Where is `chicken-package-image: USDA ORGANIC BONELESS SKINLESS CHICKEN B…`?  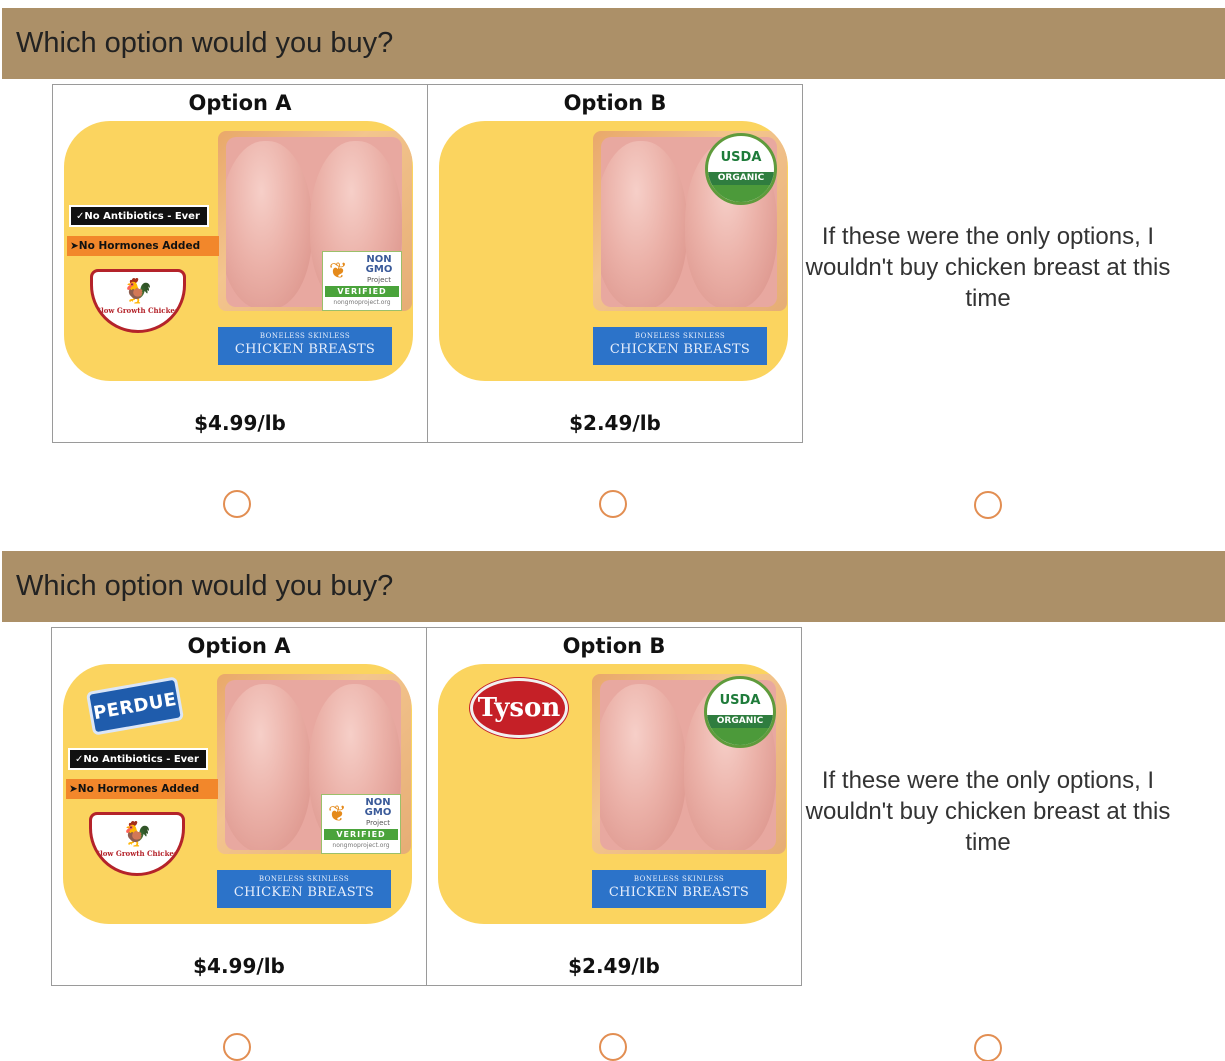
chicken-package-image: USDA ORGANIC BONELESS SKINLESS CHICKEN B… is located at coordinates (613, 251).